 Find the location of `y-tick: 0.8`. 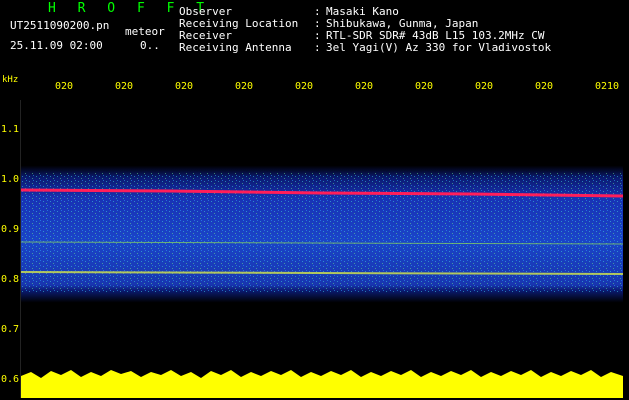

y-tick: 0.8 is located at coordinates (10, 279).